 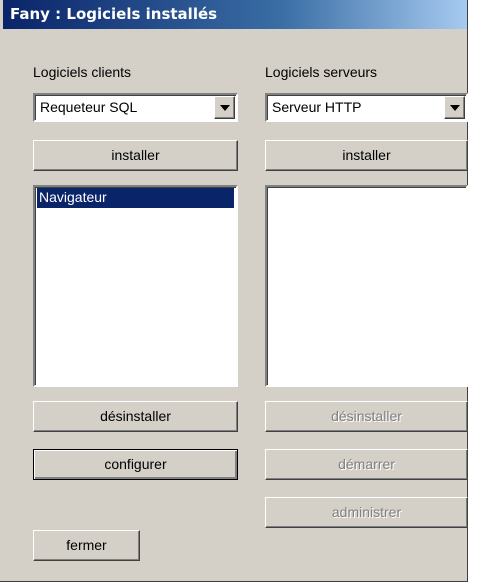 I want to click on client-configure-button: configurer, so click(x=135, y=464).